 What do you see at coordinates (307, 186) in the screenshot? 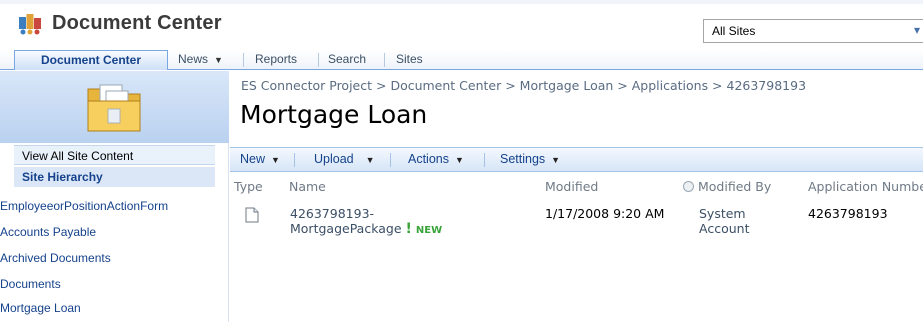
I see `column-header-name: Name` at bounding box center [307, 186].